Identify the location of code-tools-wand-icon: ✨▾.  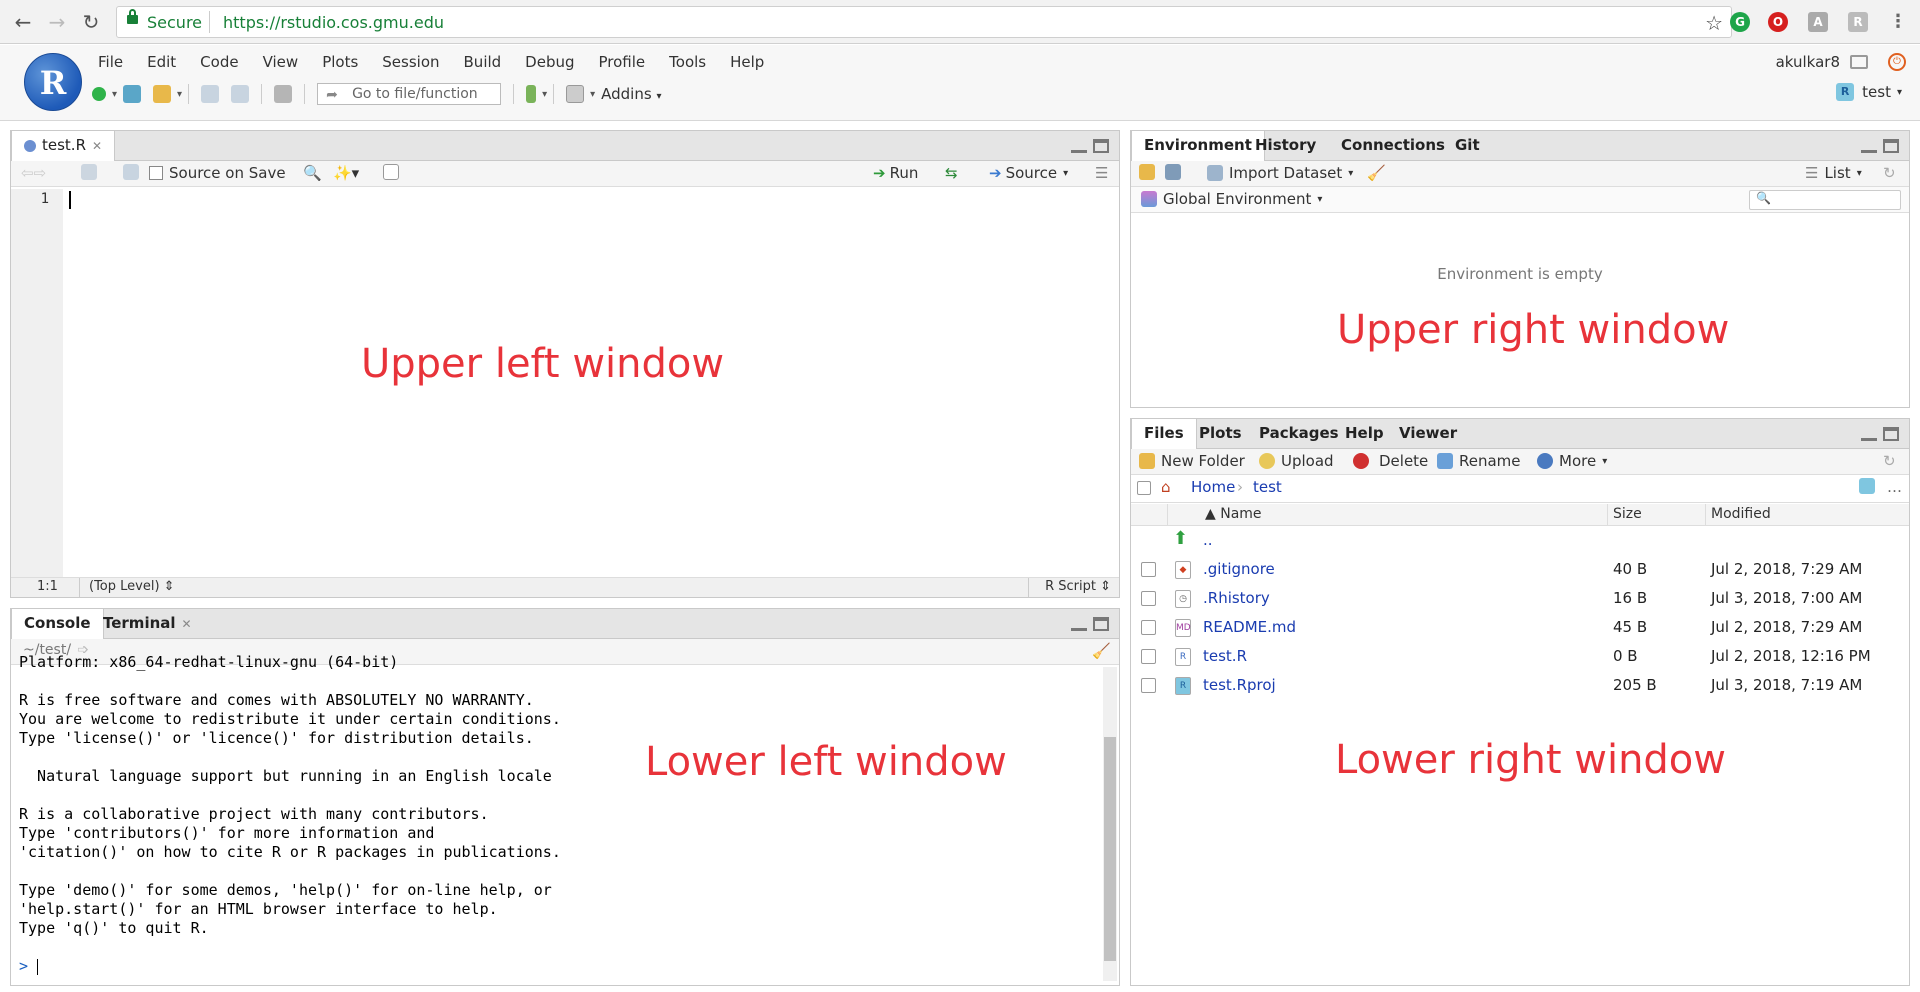
(346, 173).